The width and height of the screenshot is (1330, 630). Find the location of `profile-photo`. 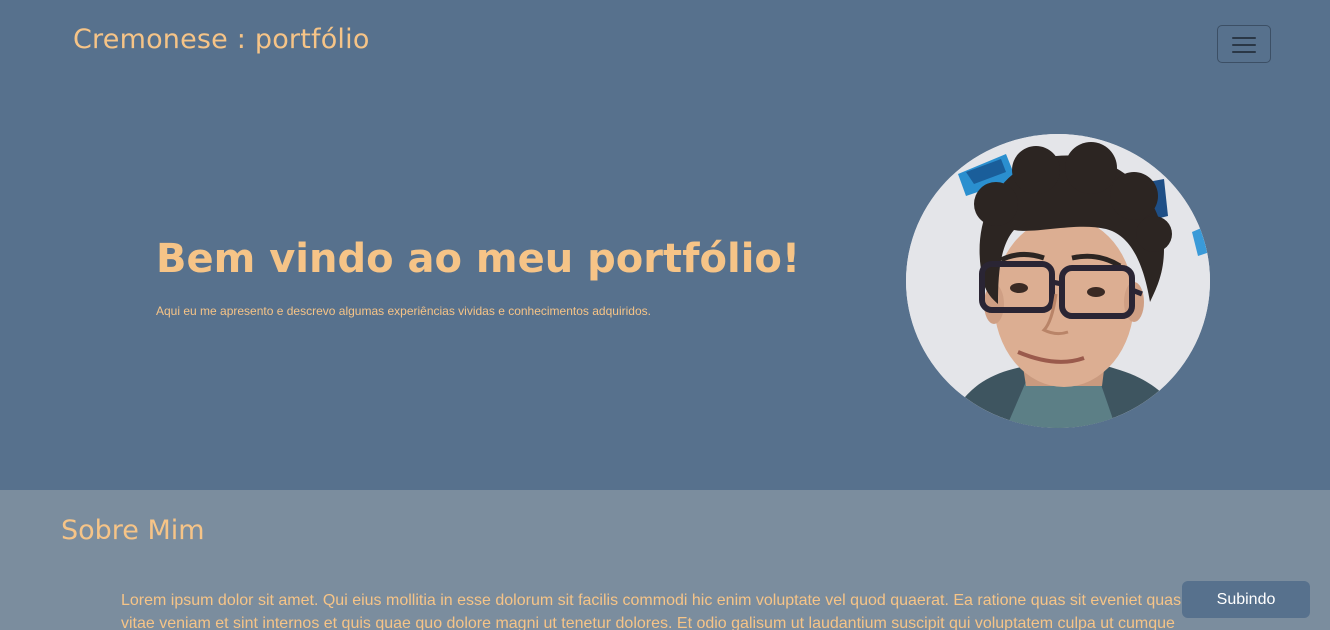

profile-photo is located at coordinates (1058, 281).